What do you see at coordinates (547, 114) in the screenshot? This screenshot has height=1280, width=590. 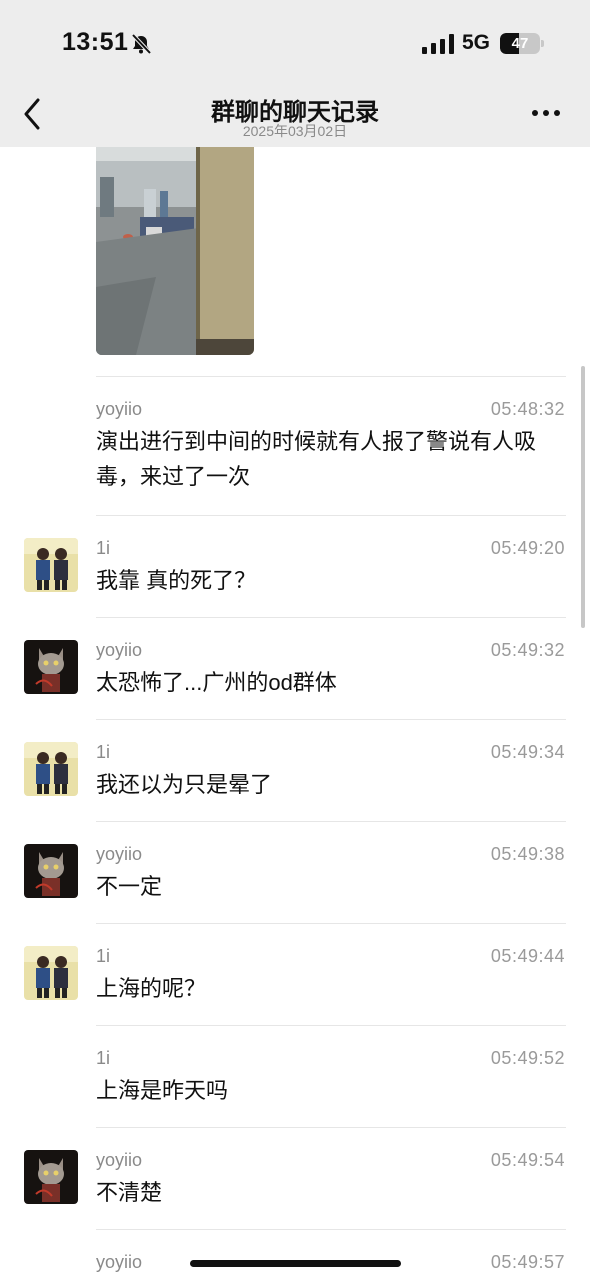 I see `more-options-icon` at bounding box center [547, 114].